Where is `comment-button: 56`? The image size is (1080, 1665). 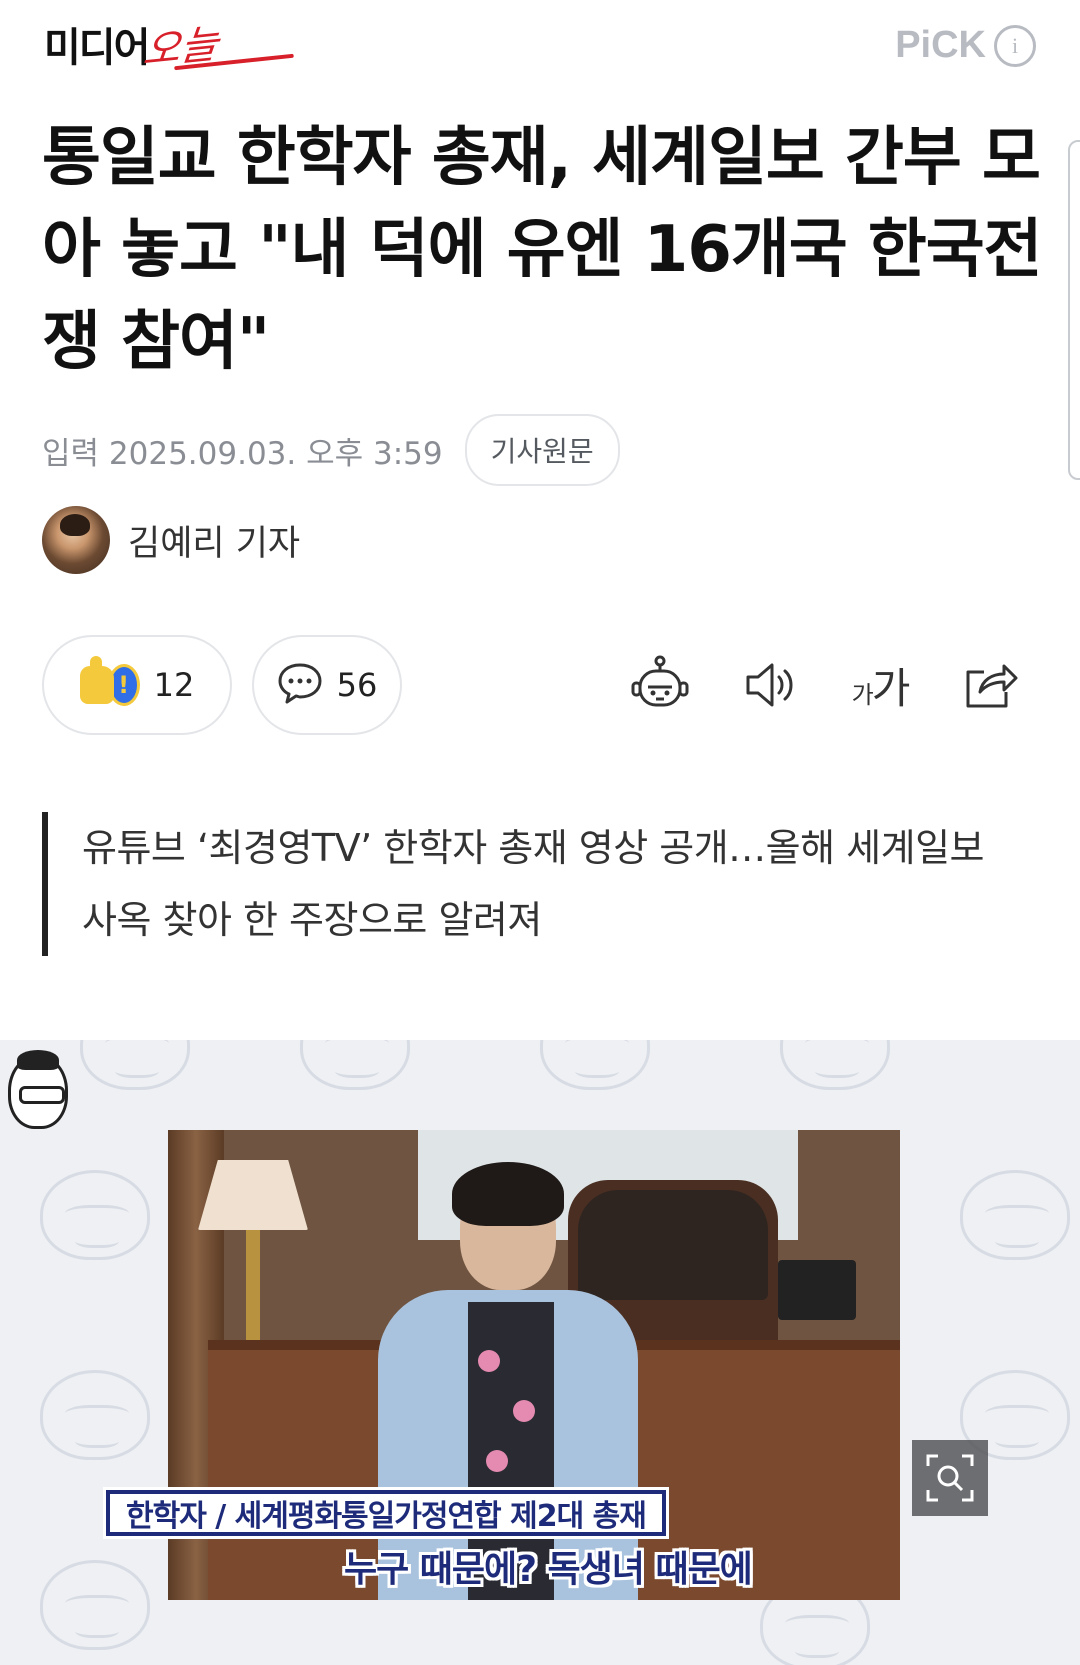
comment-button: 56 is located at coordinates (327, 685).